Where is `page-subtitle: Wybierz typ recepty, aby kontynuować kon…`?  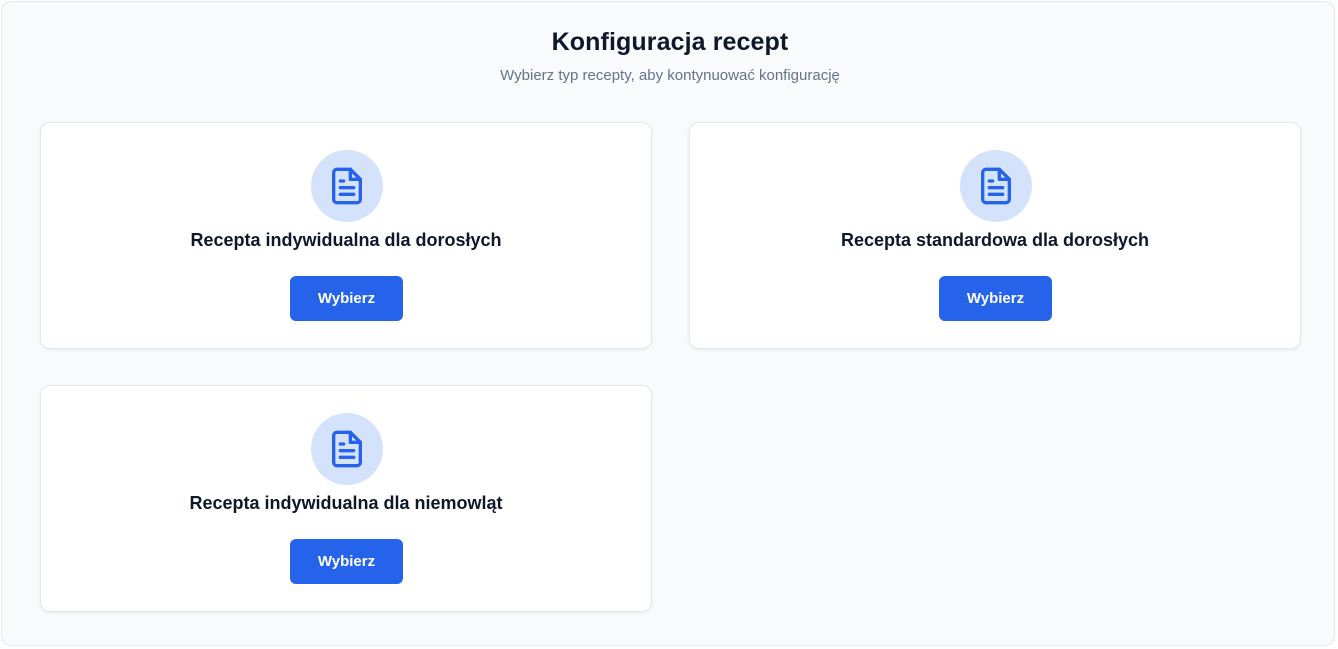
page-subtitle: Wybierz typ recepty, aby kontynuować kon… is located at coordinates (670, 75).